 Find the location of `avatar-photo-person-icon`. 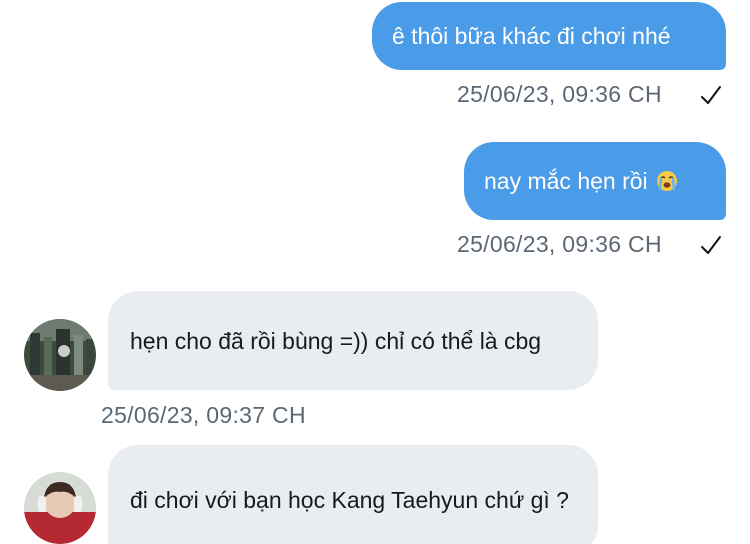

avatar-photo-person-icon is located at coordinates (60, 508).